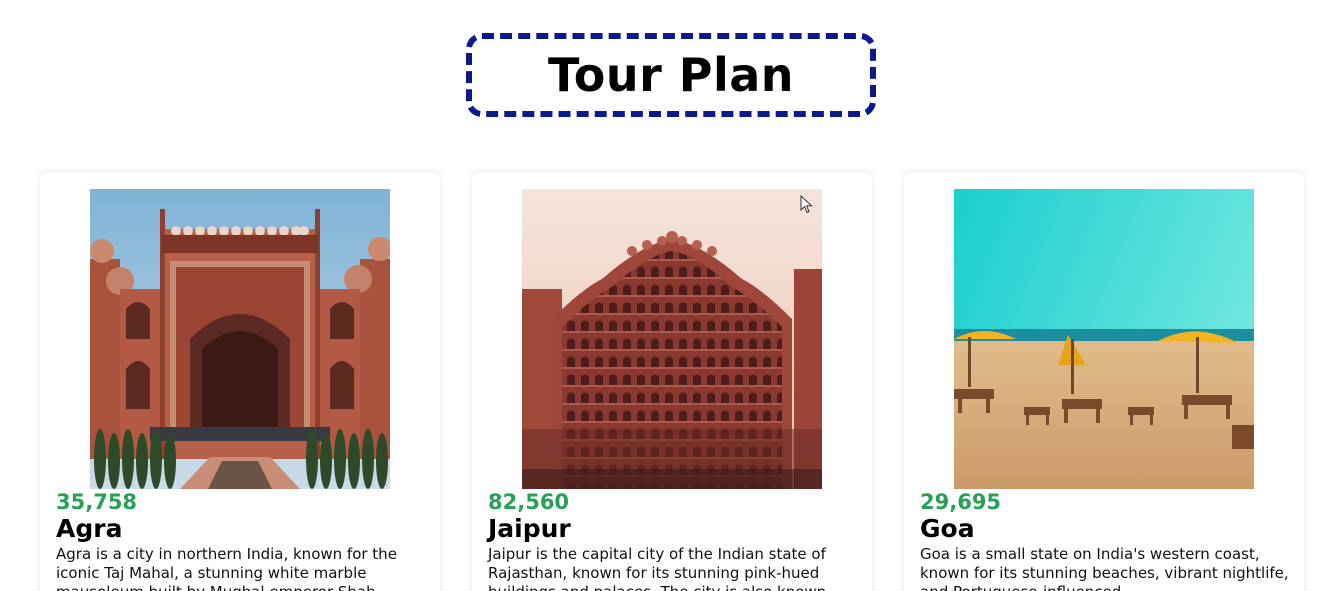  What do you see at coordinates (529, 528) in the screenshot?
I see `destination-name: Jaipur` at bounding box center [529, 528].